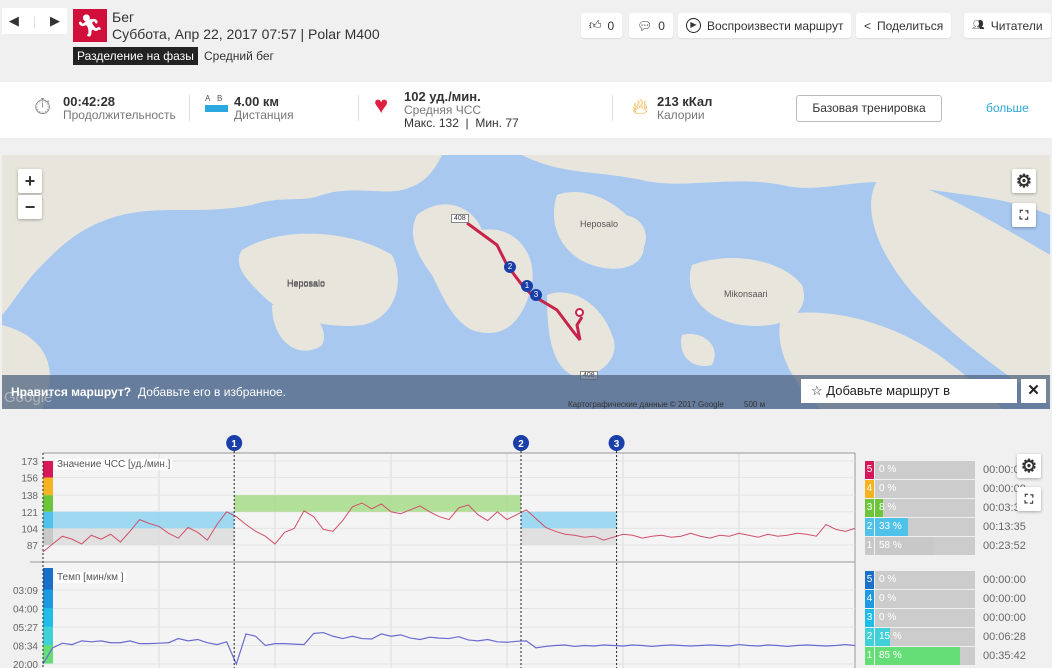 The height and width of the screenshot is (668, 1052). What do you see at coordinates (595, 25) in the screenshot?
I see `thumbs-up-icon: 👍︎` at bounding box center [595, 25].